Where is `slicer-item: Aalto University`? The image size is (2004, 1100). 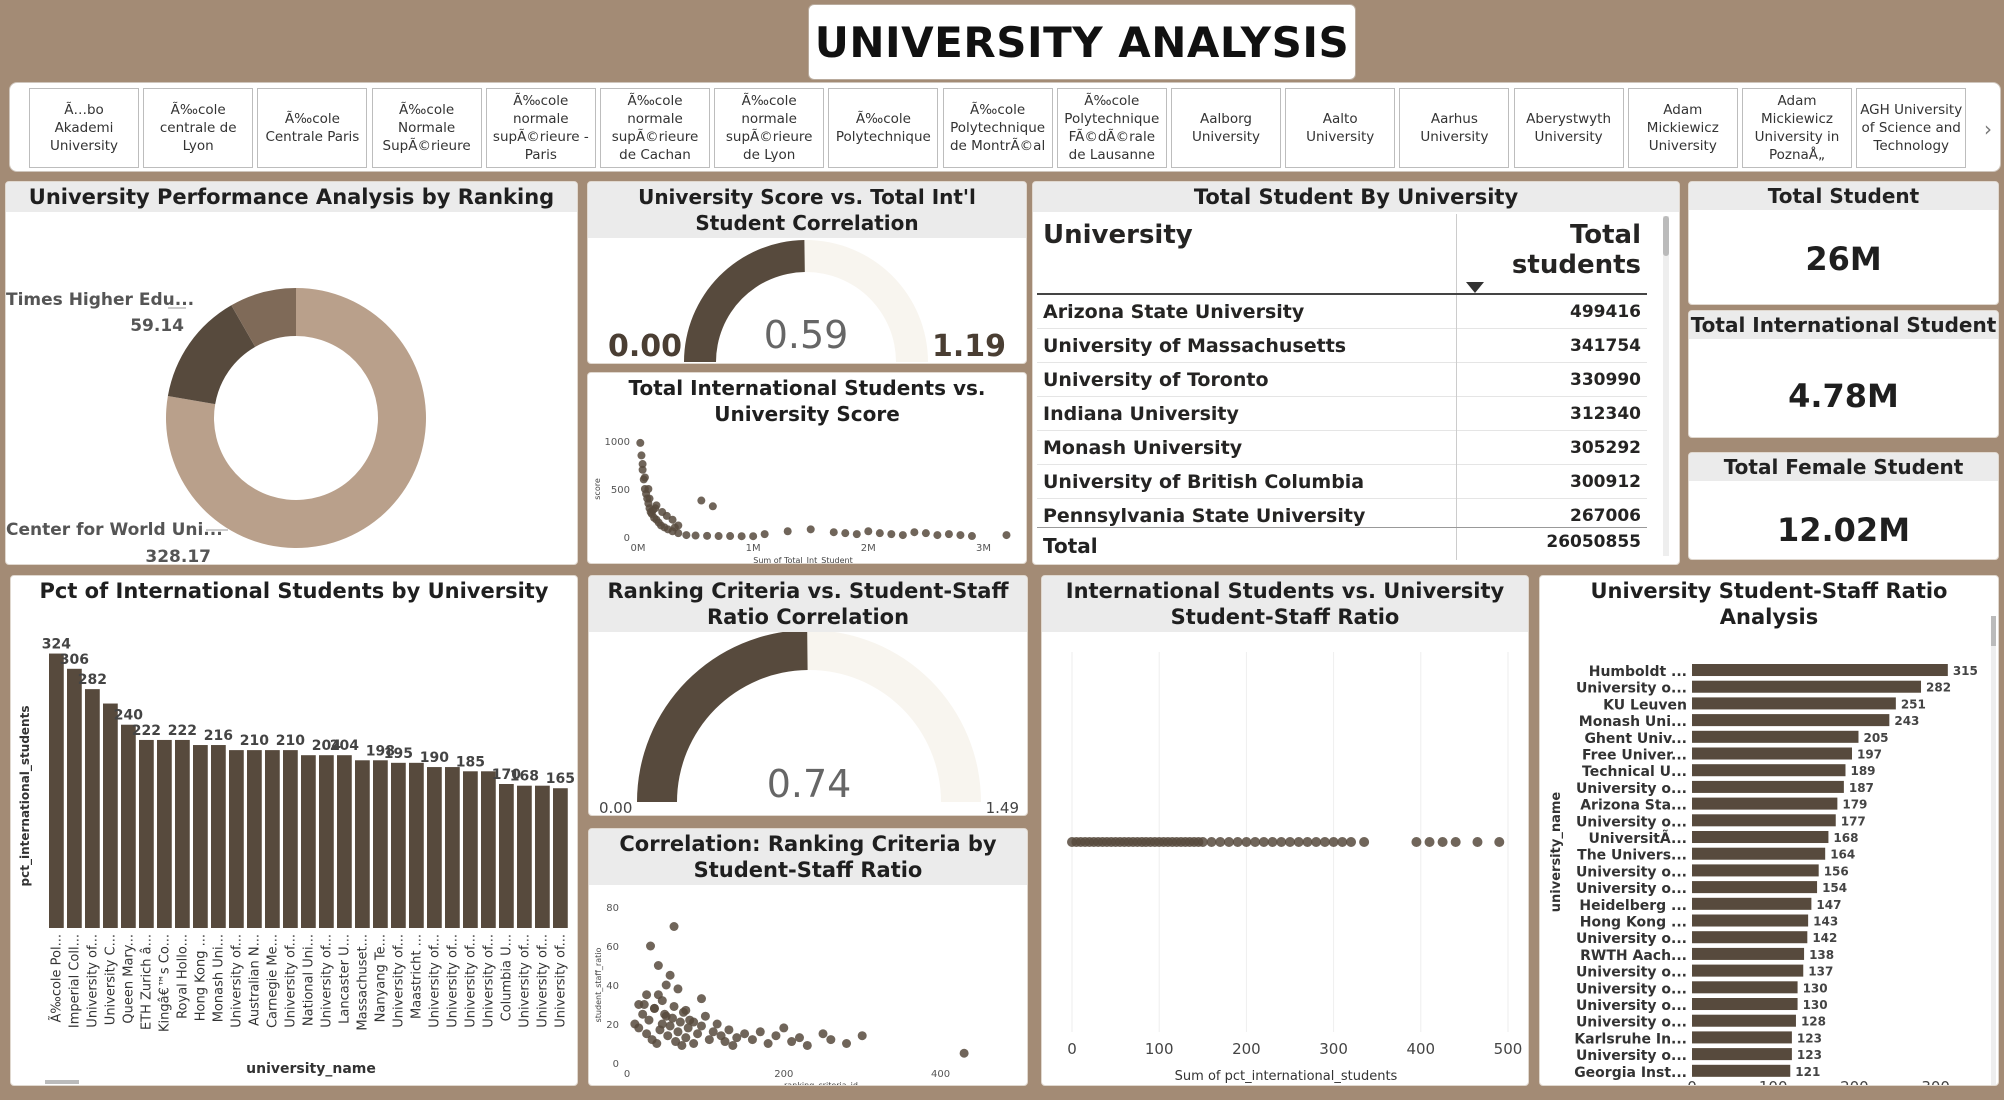 slicer-item: Aalto University is located at coordinates (1340, 128).